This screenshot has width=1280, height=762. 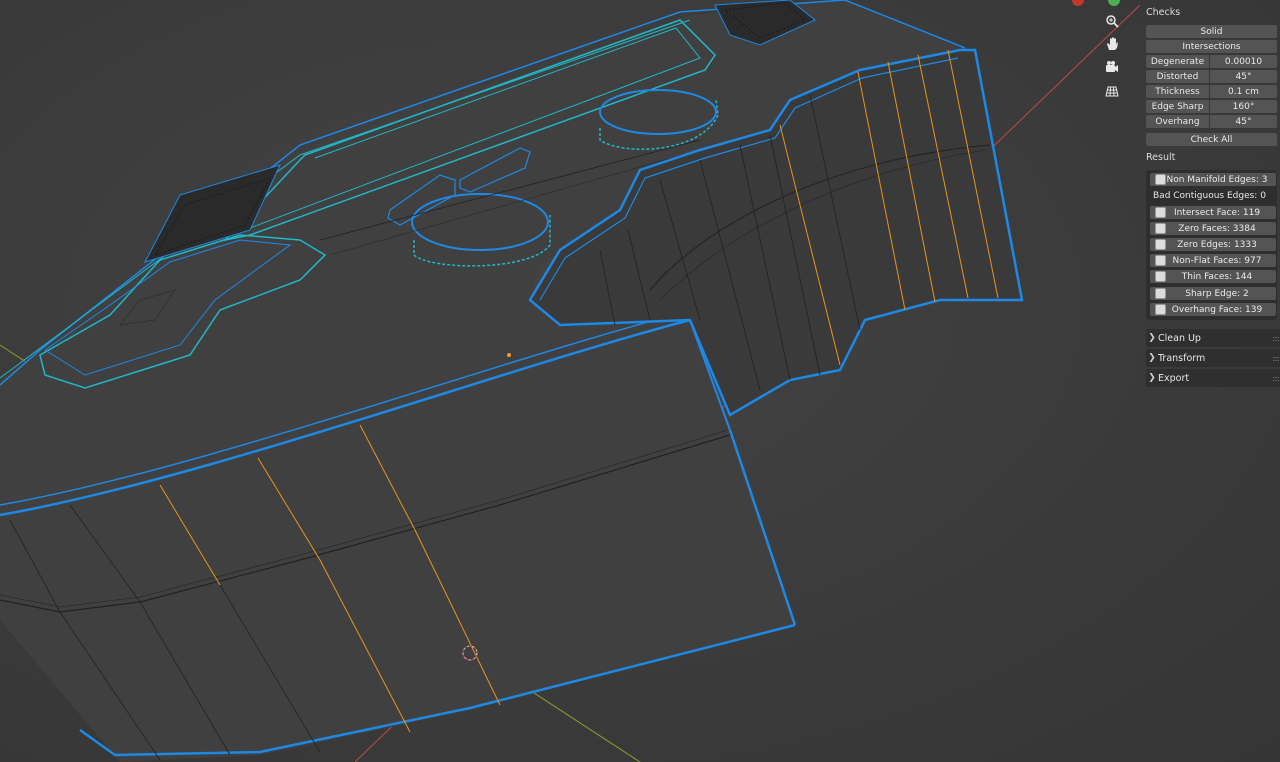 I want to click on thin-faces-button: Thin Faces: 144, so click(x=1213, y=276).